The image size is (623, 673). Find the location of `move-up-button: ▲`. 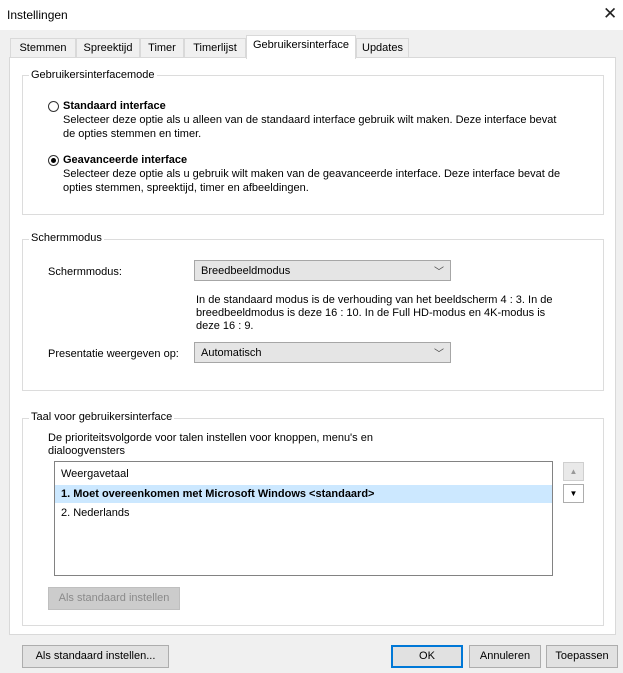

move-up-button: ▲ is located at coordinates (573, 471).